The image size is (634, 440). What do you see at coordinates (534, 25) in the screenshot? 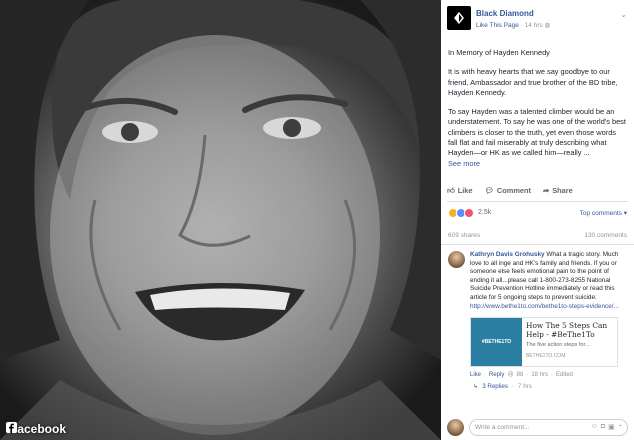
I see `post-time: 14 hrs` at bounding box center [534, 25].